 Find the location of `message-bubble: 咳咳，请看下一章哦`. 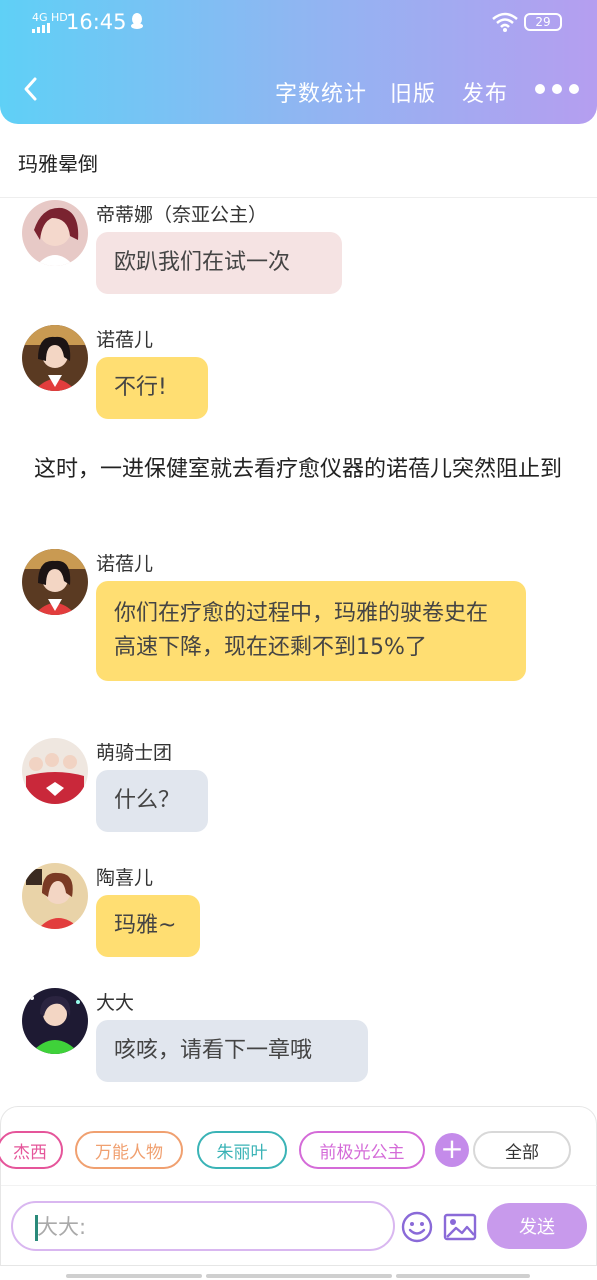

message-bubble: 咳咳，请看下一章哦 is located at coordinates (232, 1051).